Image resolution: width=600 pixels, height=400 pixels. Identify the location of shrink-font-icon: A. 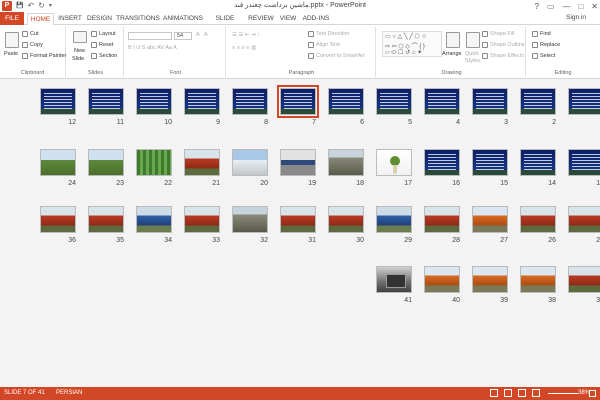
(206, 35).